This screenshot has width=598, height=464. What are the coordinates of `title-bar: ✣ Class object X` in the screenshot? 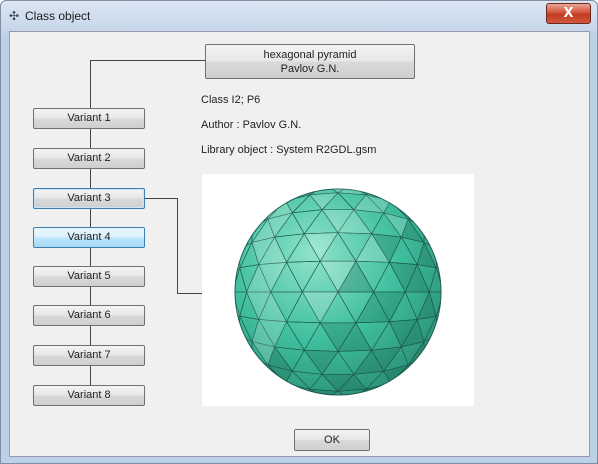 It's located at (299, 16).